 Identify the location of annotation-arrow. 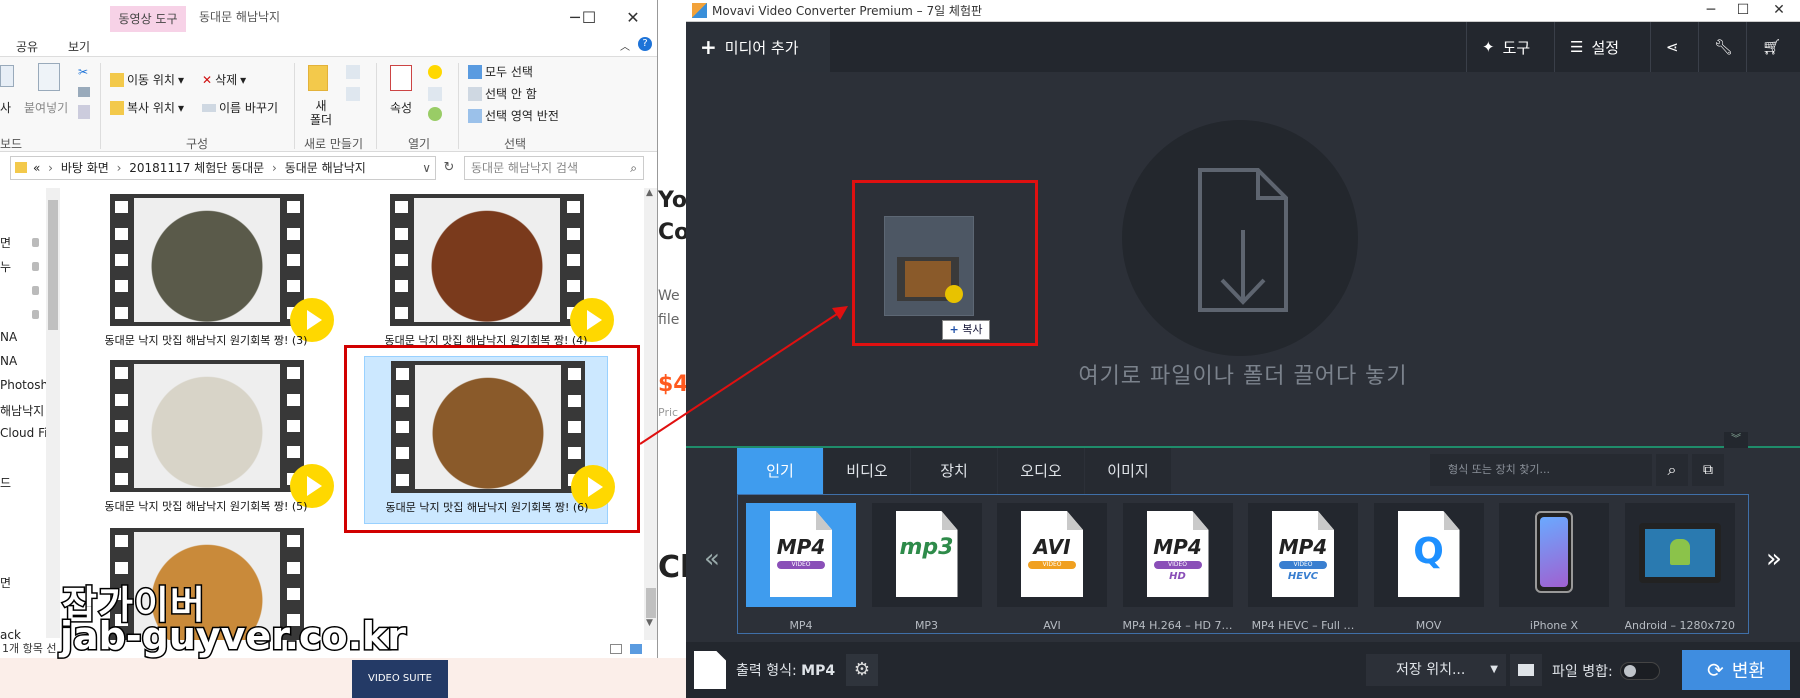
(743, 375).